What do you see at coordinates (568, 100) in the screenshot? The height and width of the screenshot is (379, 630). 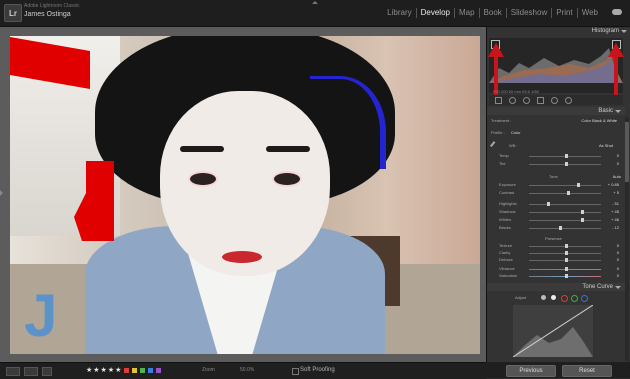 I see `adjustment-brush-icon` at bounding box center [568, 100].